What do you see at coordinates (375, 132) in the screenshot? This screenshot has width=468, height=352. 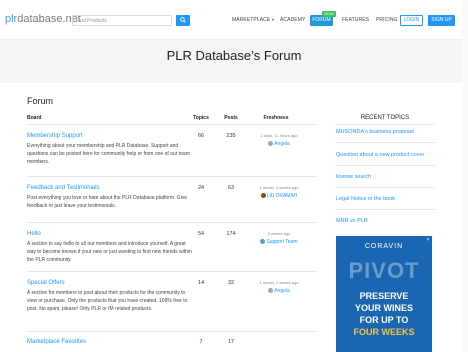 I see `recent-topic-link: MUSONDA's business proposal` at bounding box center [375, 132].